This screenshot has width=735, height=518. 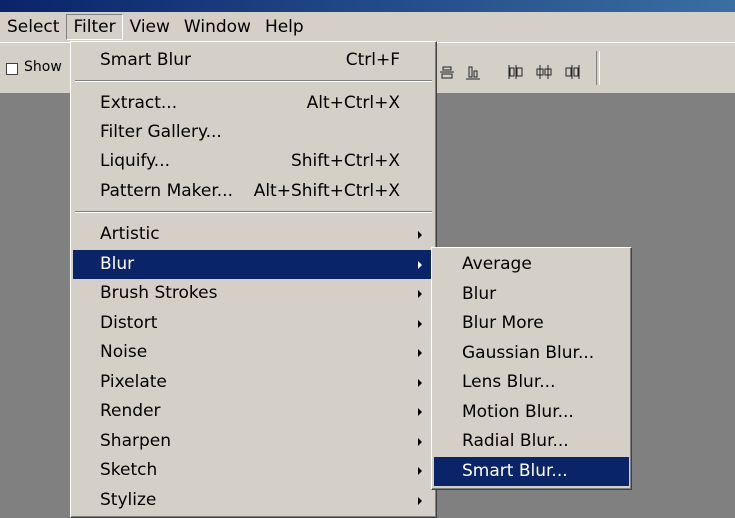 What do you see at coordinates (367, 27) in the screenshot?
I see `menu-bar: Select Filter View Window Help` at bounding box center [367, 27].